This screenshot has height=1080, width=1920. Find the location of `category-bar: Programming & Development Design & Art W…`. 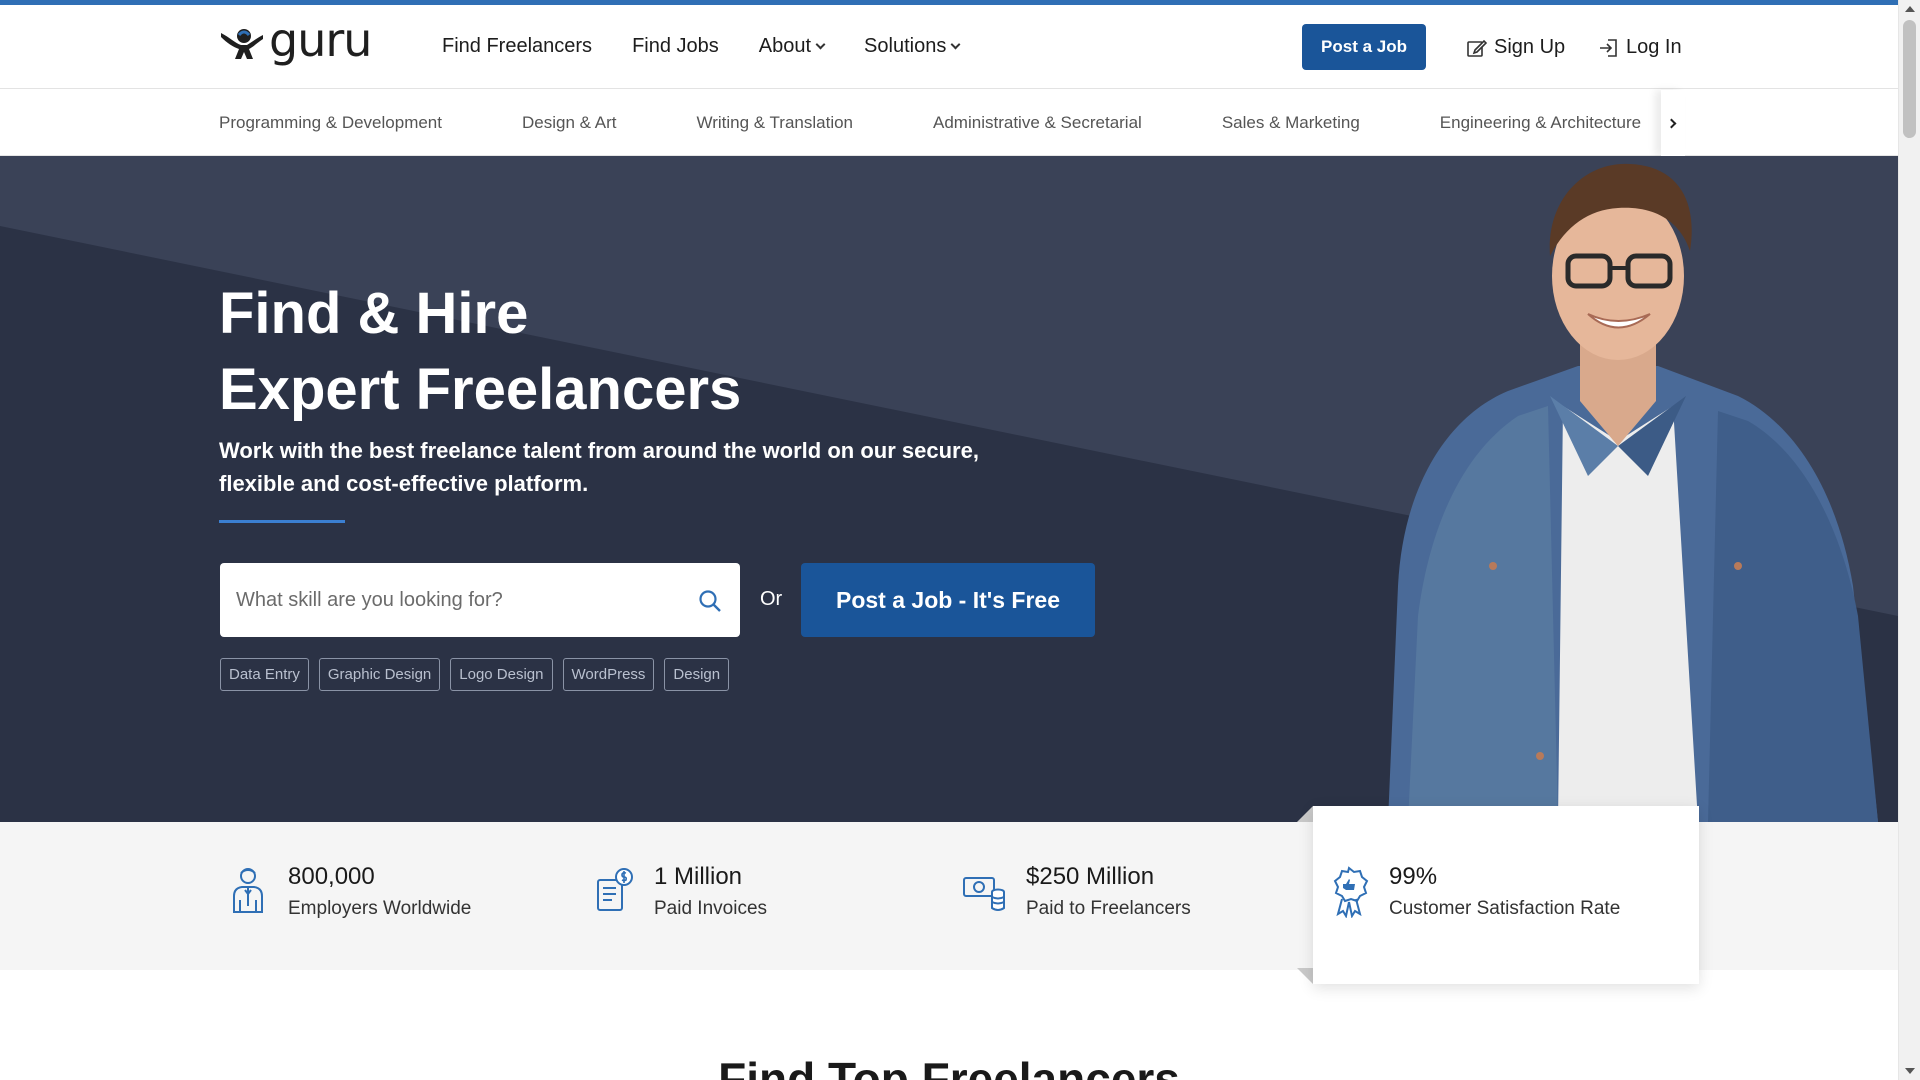

category-bar: Programming & Development Design & Art W… is located at coordinates (949, 123).